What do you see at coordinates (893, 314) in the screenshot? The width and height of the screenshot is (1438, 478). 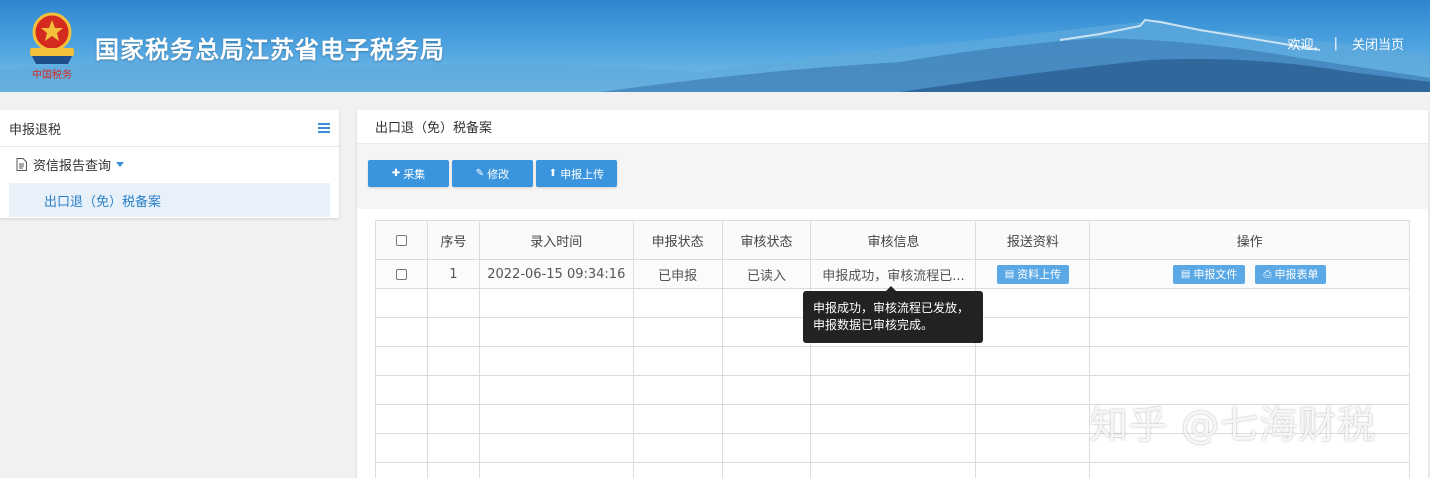 I see `audit-info-tooltip: 申报成功，审核流程已发放，申报数据已审核完成。` at bounding box center [893, 314].